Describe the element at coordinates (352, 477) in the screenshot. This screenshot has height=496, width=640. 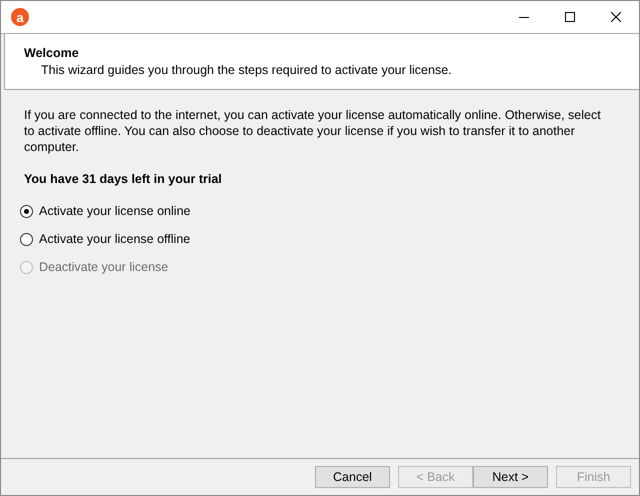
I see `cancel-button: Cancel` at that location.